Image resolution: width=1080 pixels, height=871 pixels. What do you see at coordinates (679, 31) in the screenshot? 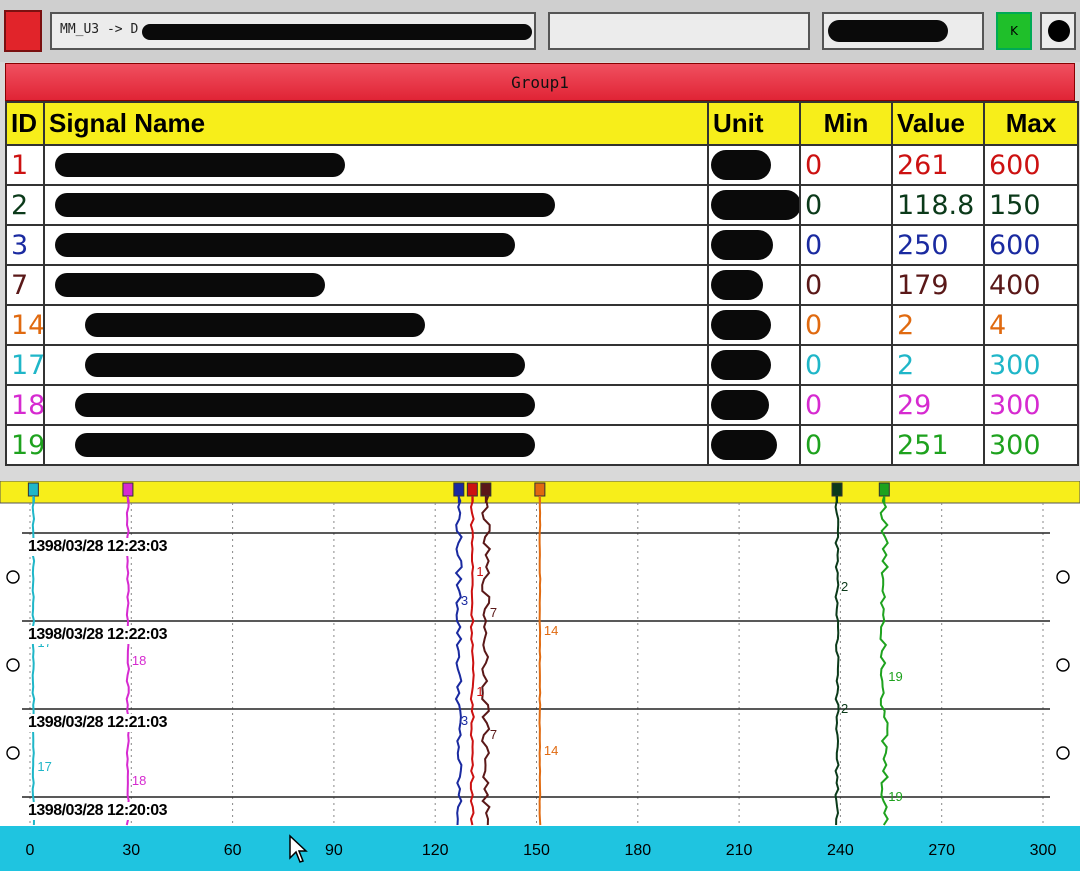
I see `info-field` at bounding box center [679, 31].